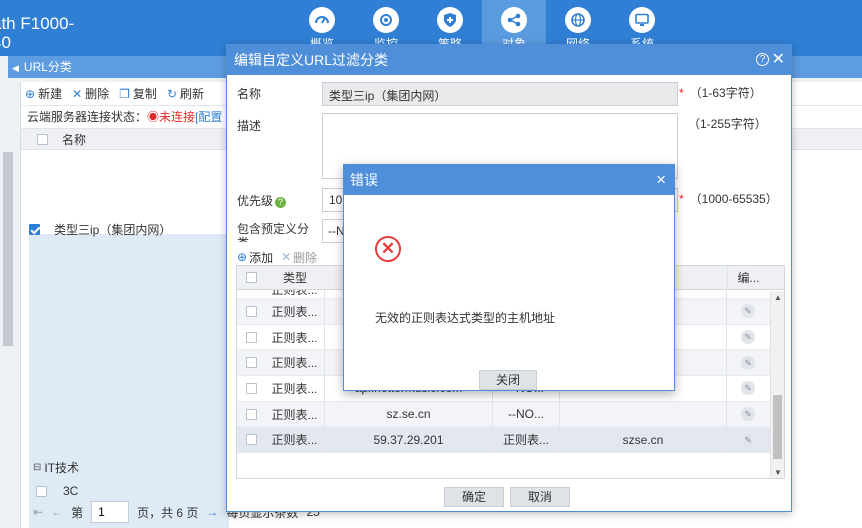 The height and width of the screenshot is (528, 862). What do you see at coordinates (47, 67) in the screenshot?
I see `breadcrumb-label: URL分类` at bounding box center [47, 67].